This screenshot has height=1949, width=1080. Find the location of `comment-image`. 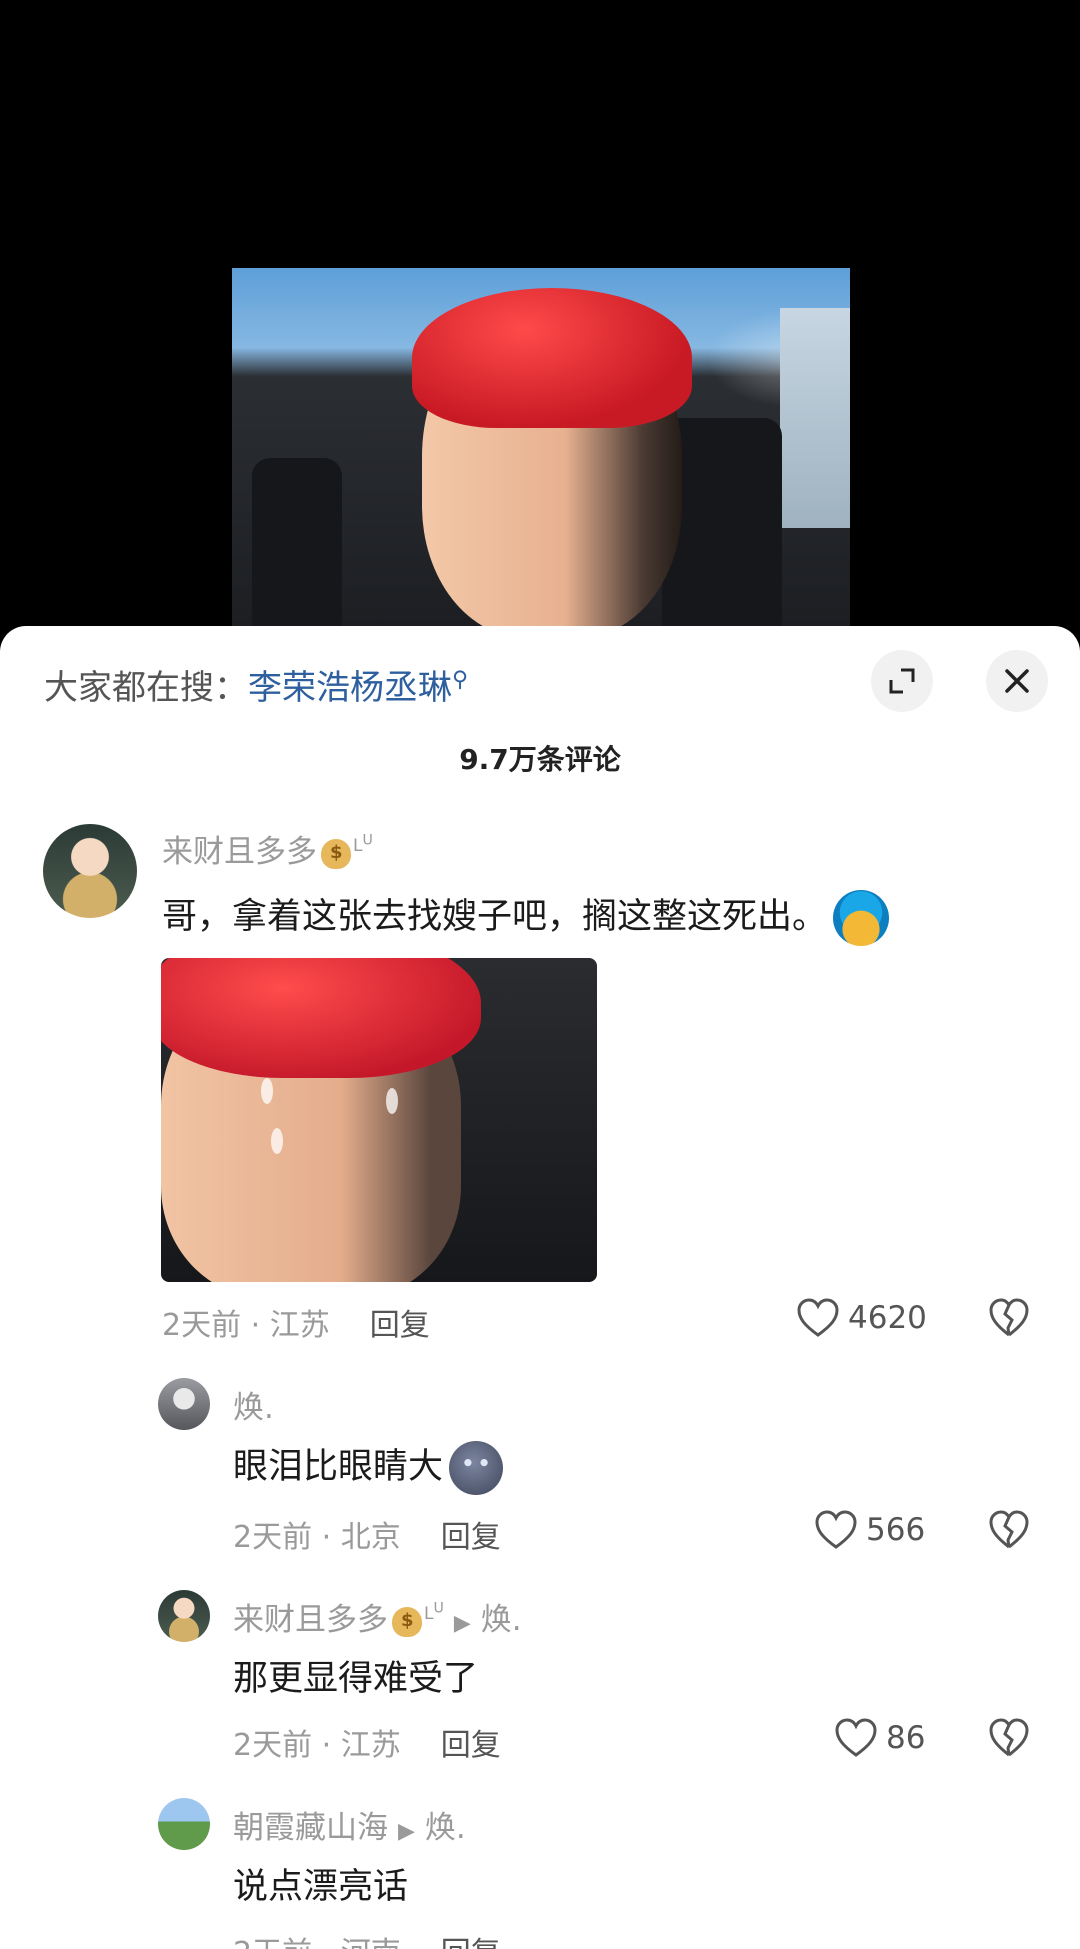

comment-image is located at coordinates (379, 1120).